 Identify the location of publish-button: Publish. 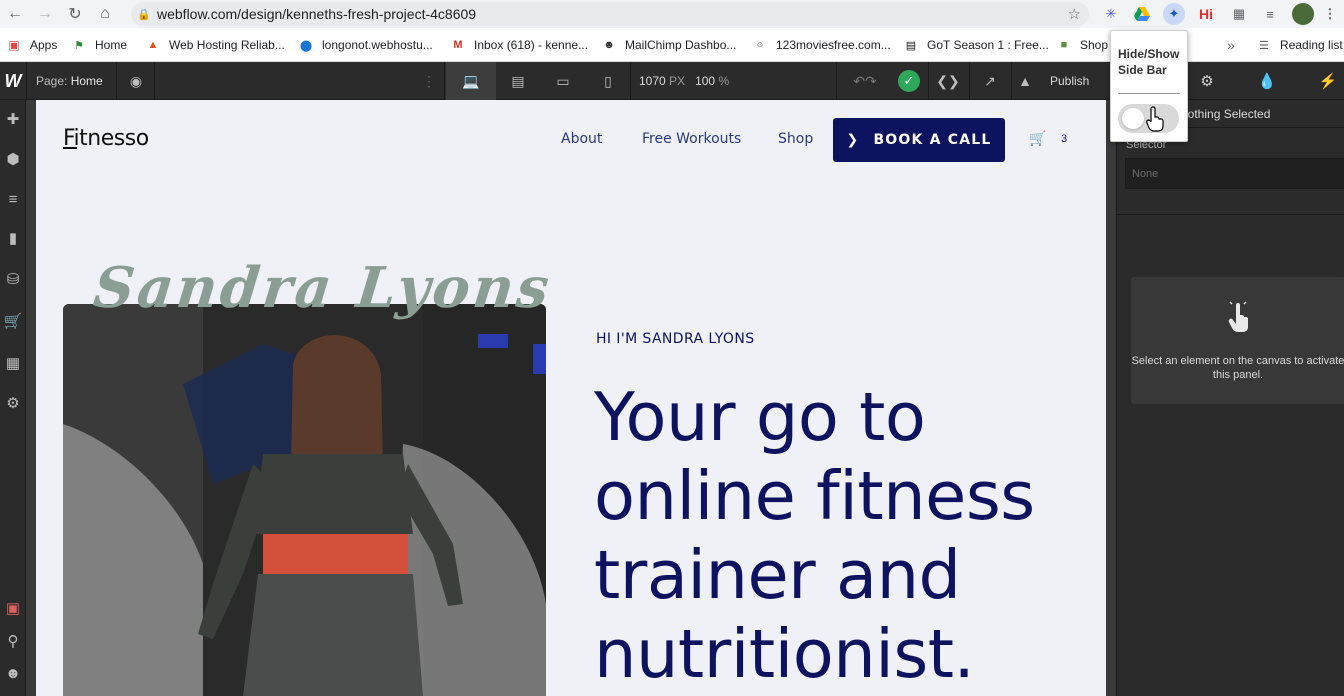
(1069, 81).